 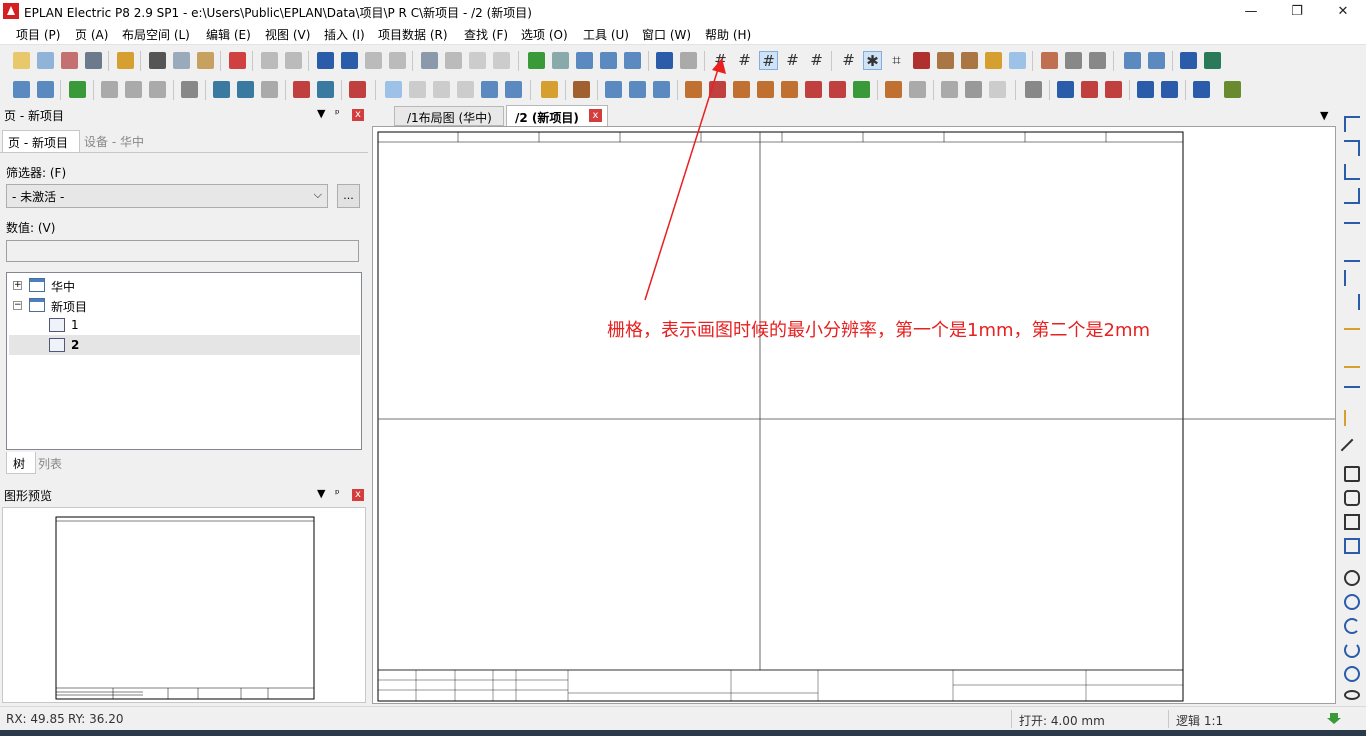 I want to click on circle-icon, so click(x=1352, y=578).